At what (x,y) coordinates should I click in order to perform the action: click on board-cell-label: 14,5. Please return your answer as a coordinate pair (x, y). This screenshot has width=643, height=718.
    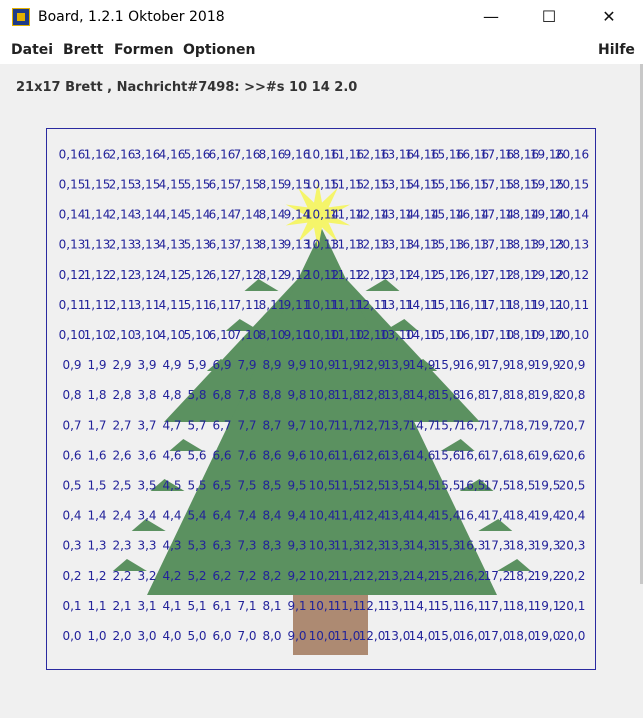
    Looking at the image, I should click on (422, 486).